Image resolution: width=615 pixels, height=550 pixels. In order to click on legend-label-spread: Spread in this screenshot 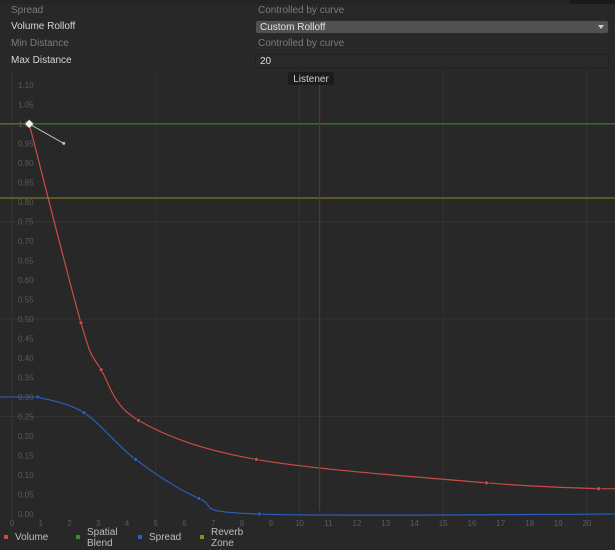, I will do `click(165, 537)`.